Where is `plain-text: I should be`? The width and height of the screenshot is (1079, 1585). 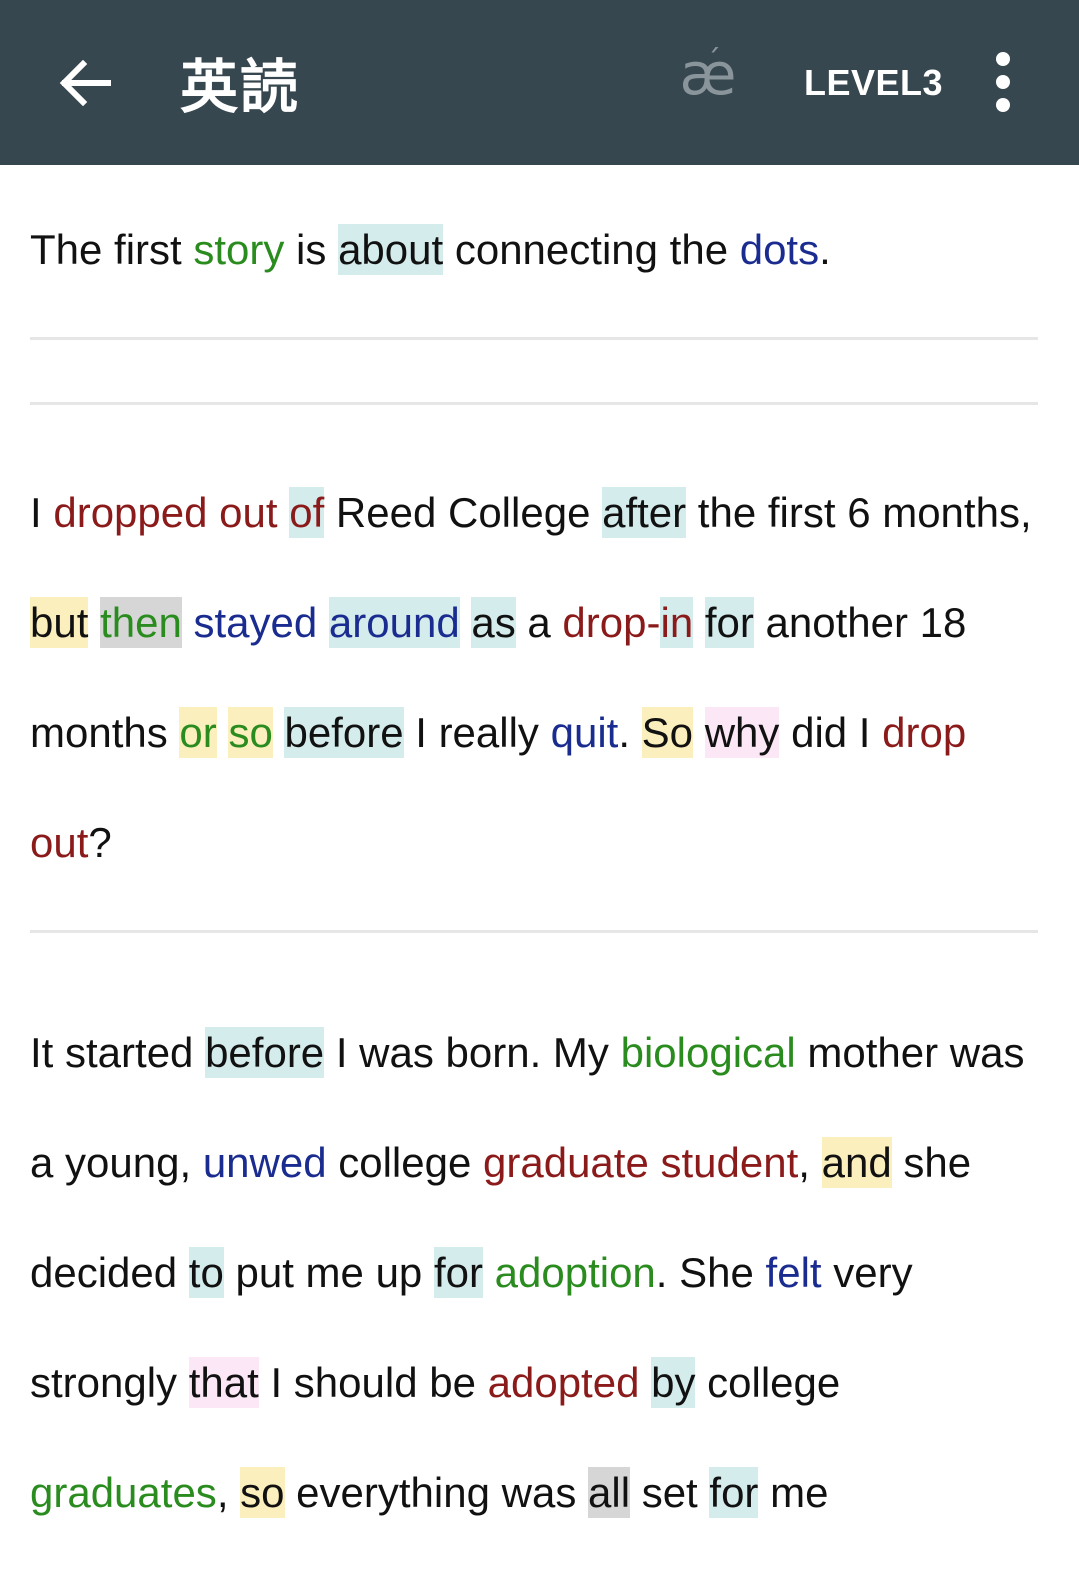
plain-text: I should be is located at coordinates (373, 1382).